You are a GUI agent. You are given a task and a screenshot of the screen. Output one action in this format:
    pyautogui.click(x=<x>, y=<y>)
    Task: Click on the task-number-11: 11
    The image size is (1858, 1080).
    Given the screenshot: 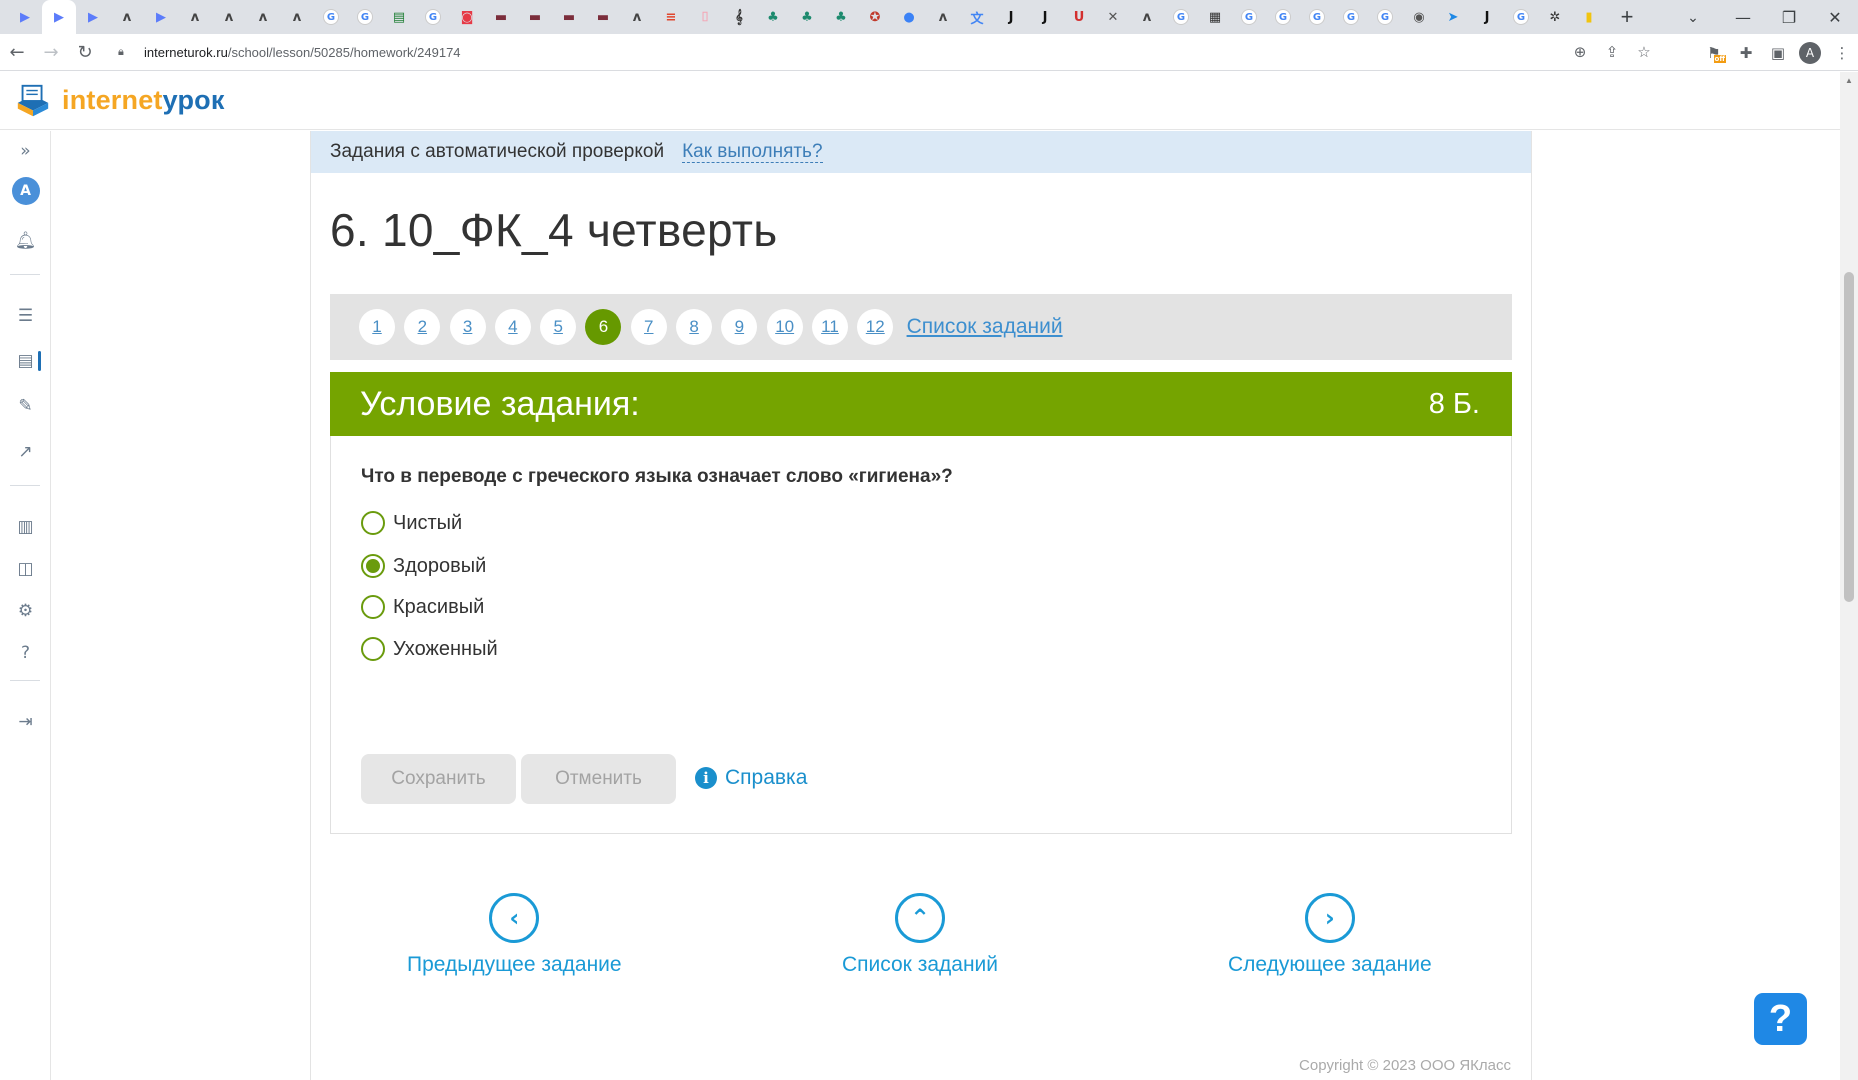 What is the action you would take?
    pyautogui.click(x=829, y=327)
    